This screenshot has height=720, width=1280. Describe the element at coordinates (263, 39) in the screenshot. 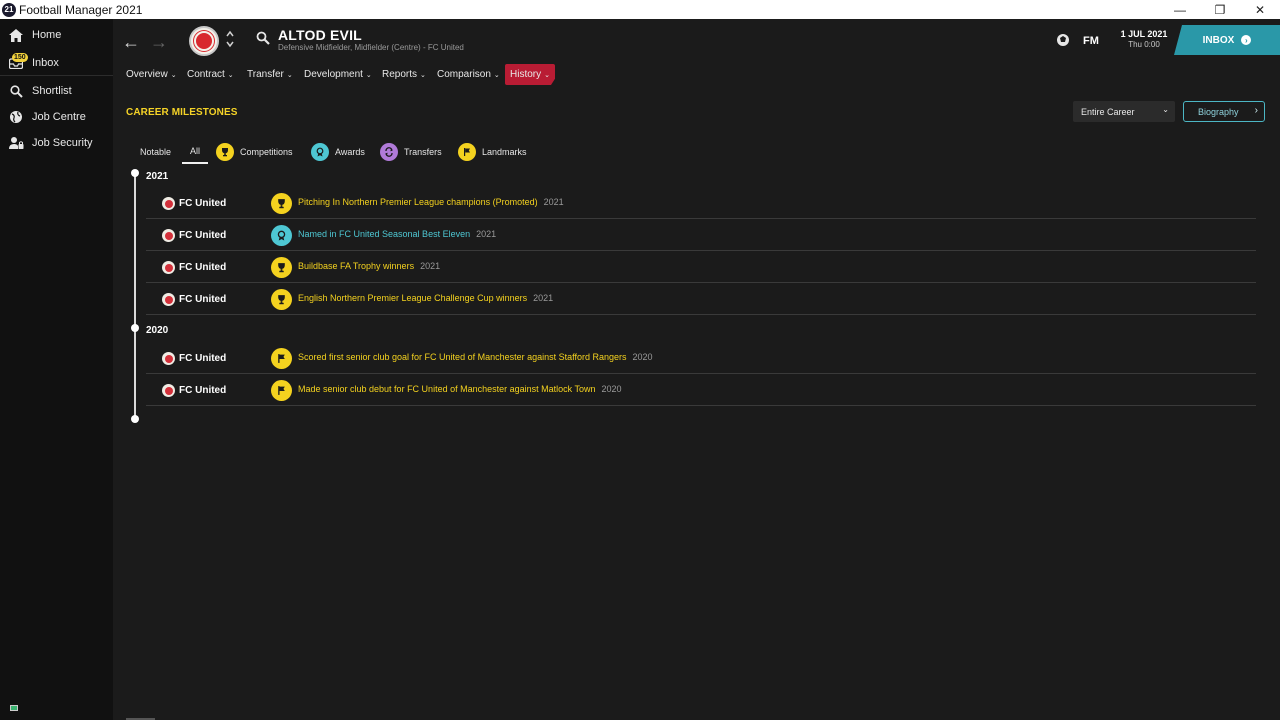

I see `player-search-icon` at that location.